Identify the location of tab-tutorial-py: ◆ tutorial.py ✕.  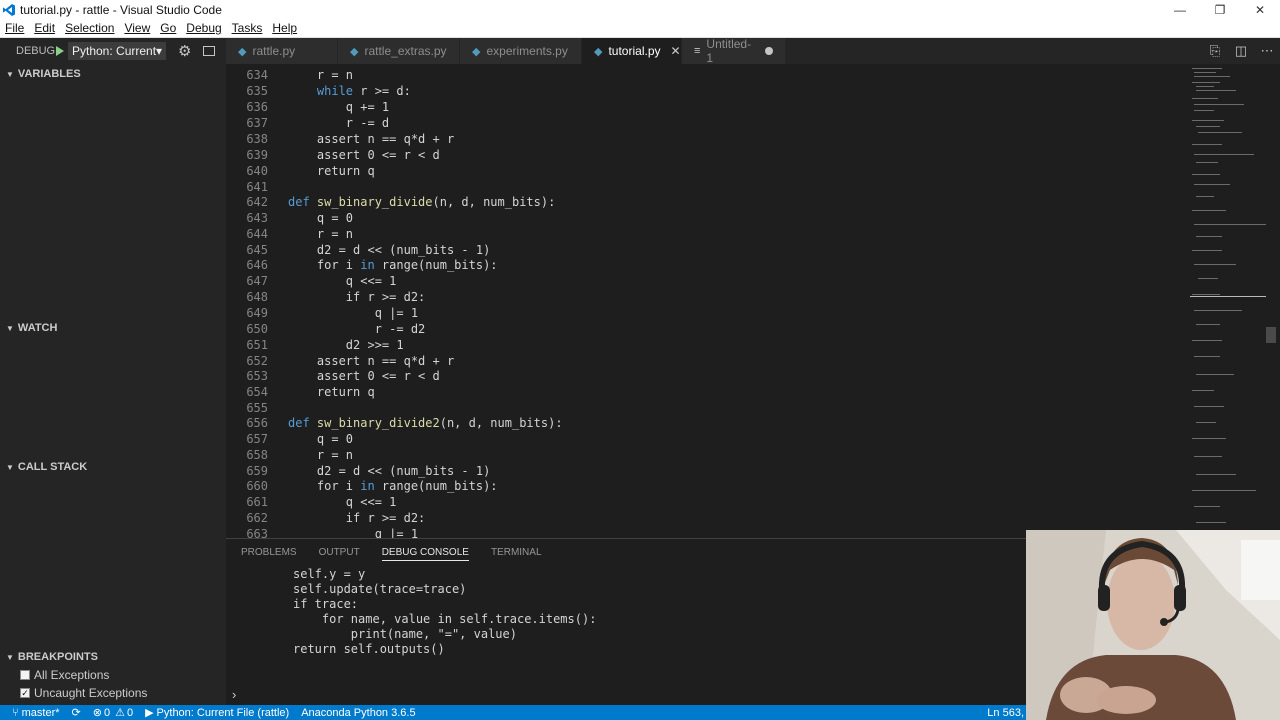
(632, 51).